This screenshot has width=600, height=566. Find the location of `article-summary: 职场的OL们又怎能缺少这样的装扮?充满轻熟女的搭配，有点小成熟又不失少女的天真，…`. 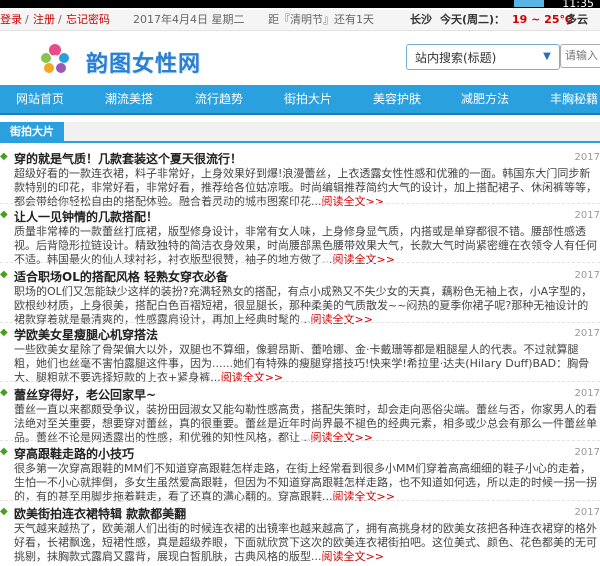

article-summary: 职场的OL们又怎能缺少这样的装扮?充满轻熟女的搭配，有点小成熟又不失少女的天真，… is located at coordinates (303, 305).